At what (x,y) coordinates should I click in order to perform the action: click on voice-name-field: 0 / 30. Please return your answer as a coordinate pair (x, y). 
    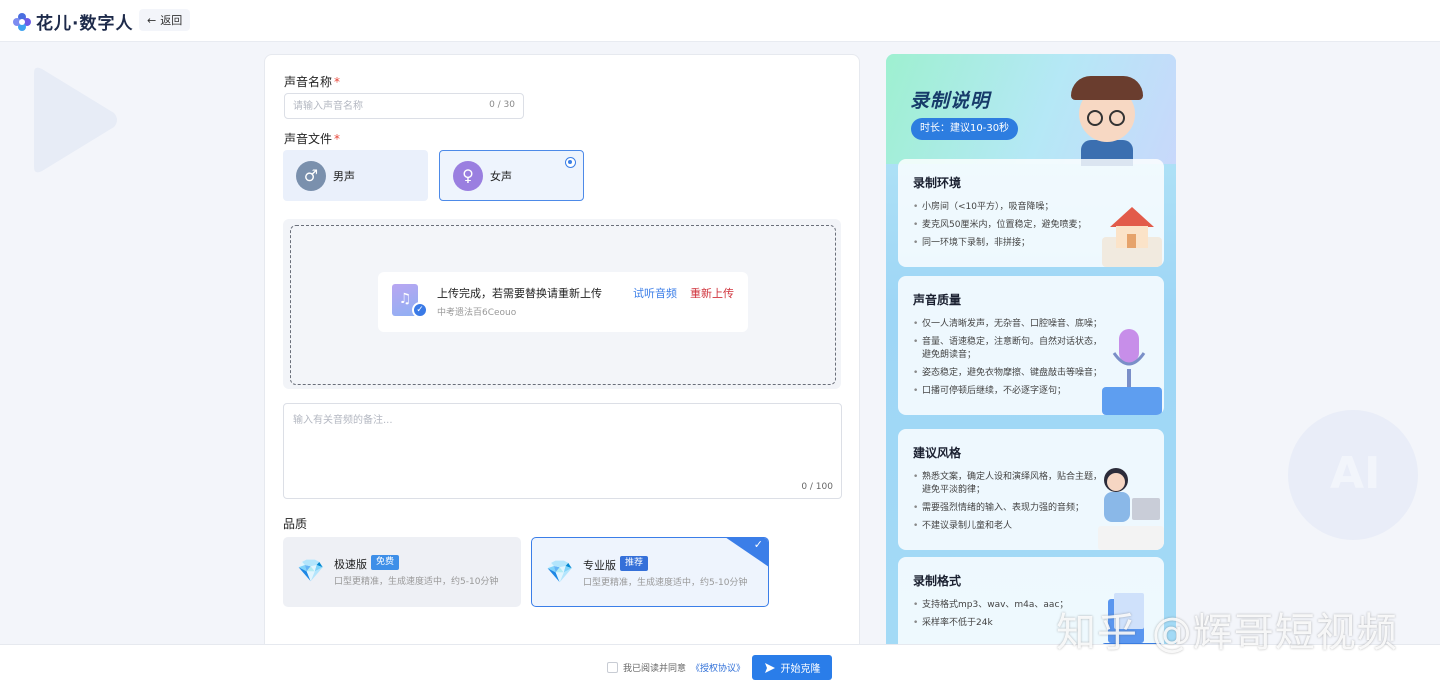
    Looking at the image, I should click on (404, 106).